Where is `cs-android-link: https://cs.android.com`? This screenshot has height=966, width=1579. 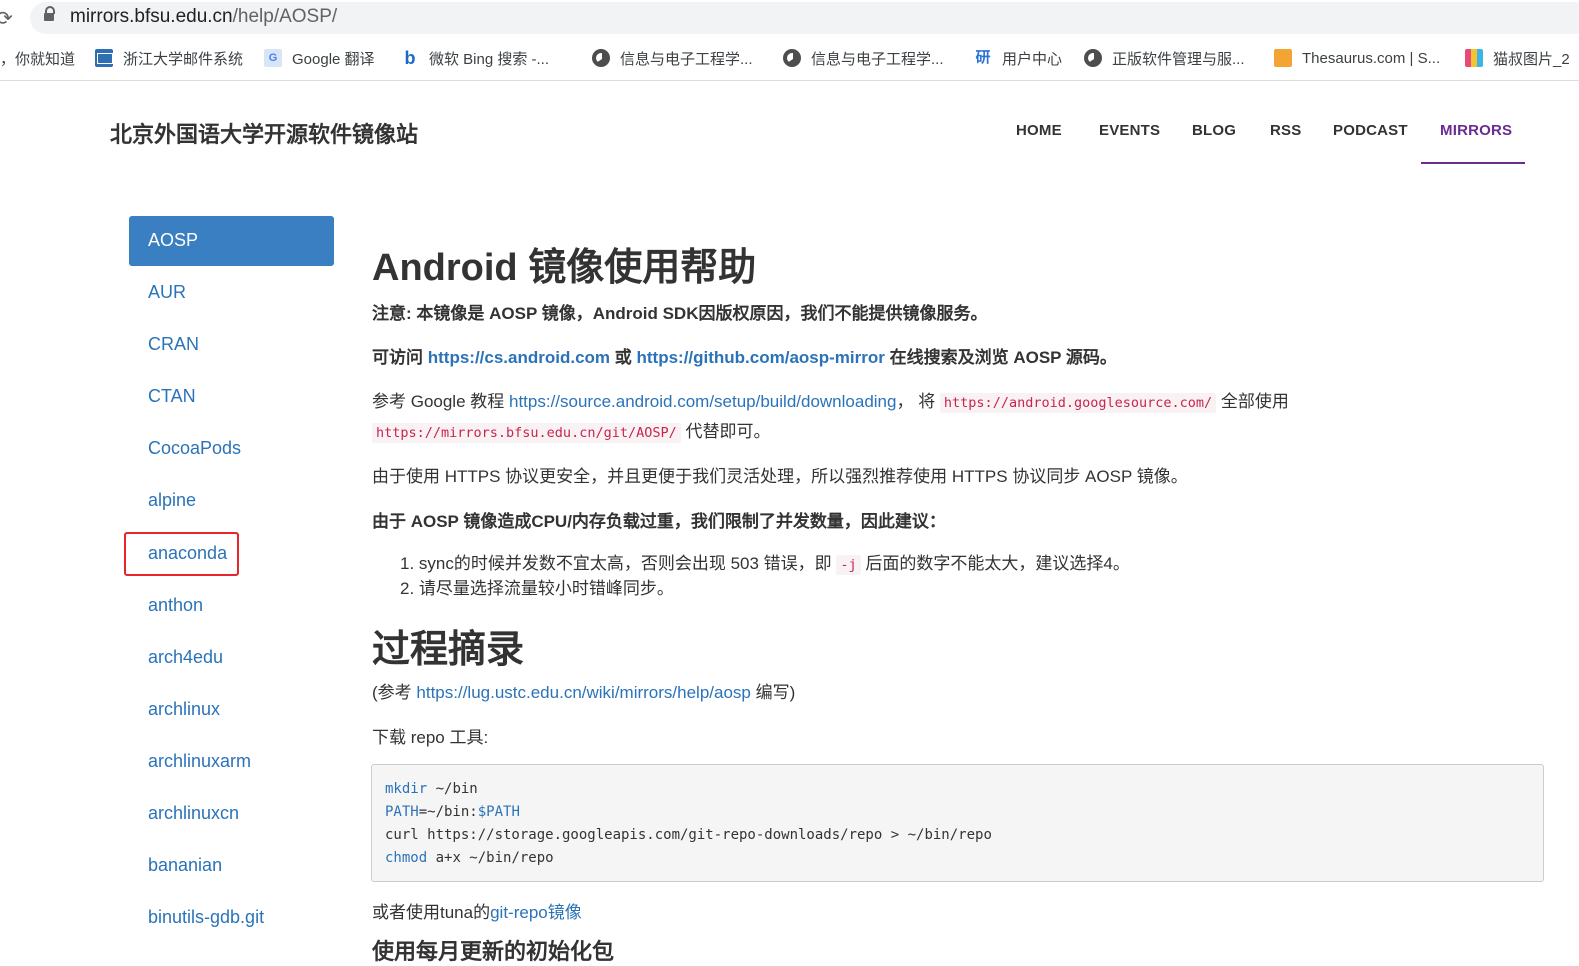 cs-android-link: https://cs.android.com is located at coordinates (519, 357).